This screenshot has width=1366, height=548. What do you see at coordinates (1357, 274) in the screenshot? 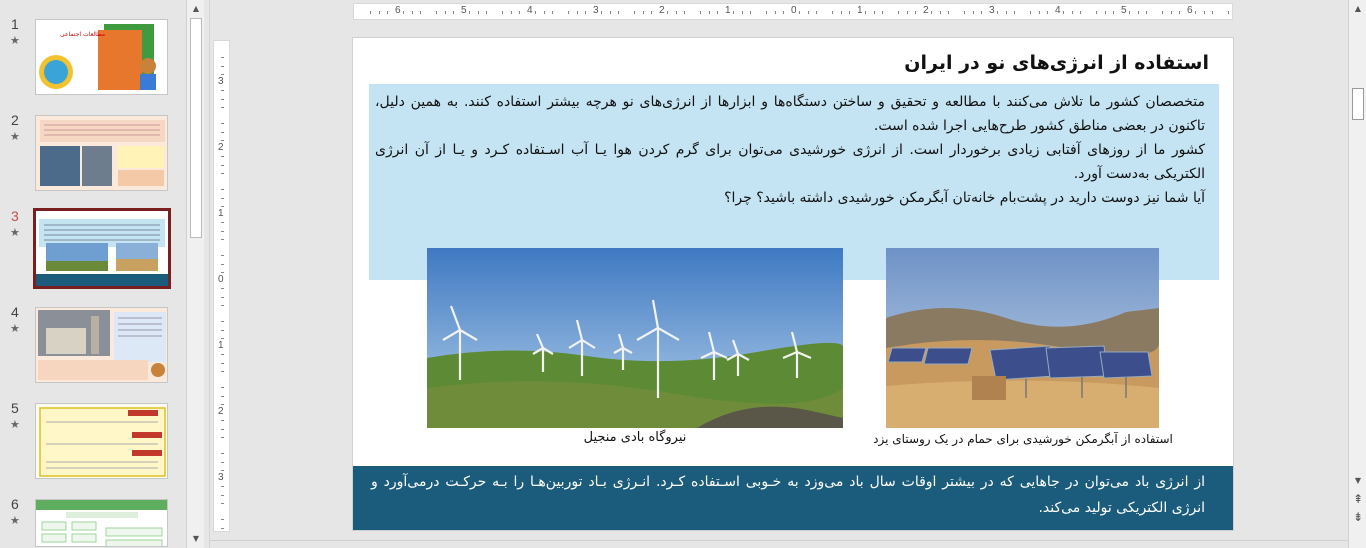
I see `slide-vertical-scrollbar: ▲ ▼ ⇞ ⇟` at bounding box center [1357, 274].